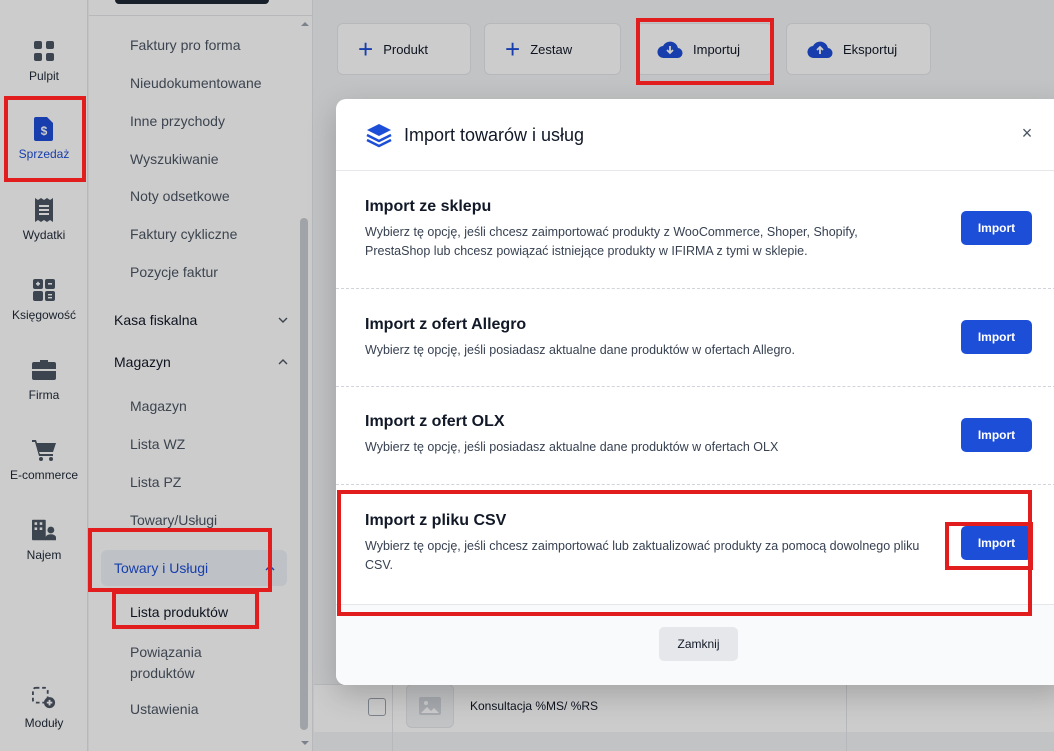 The height and width of the screenshot is (751, 1054). I want to click on import-olx-button: Import, so click(996, 435).